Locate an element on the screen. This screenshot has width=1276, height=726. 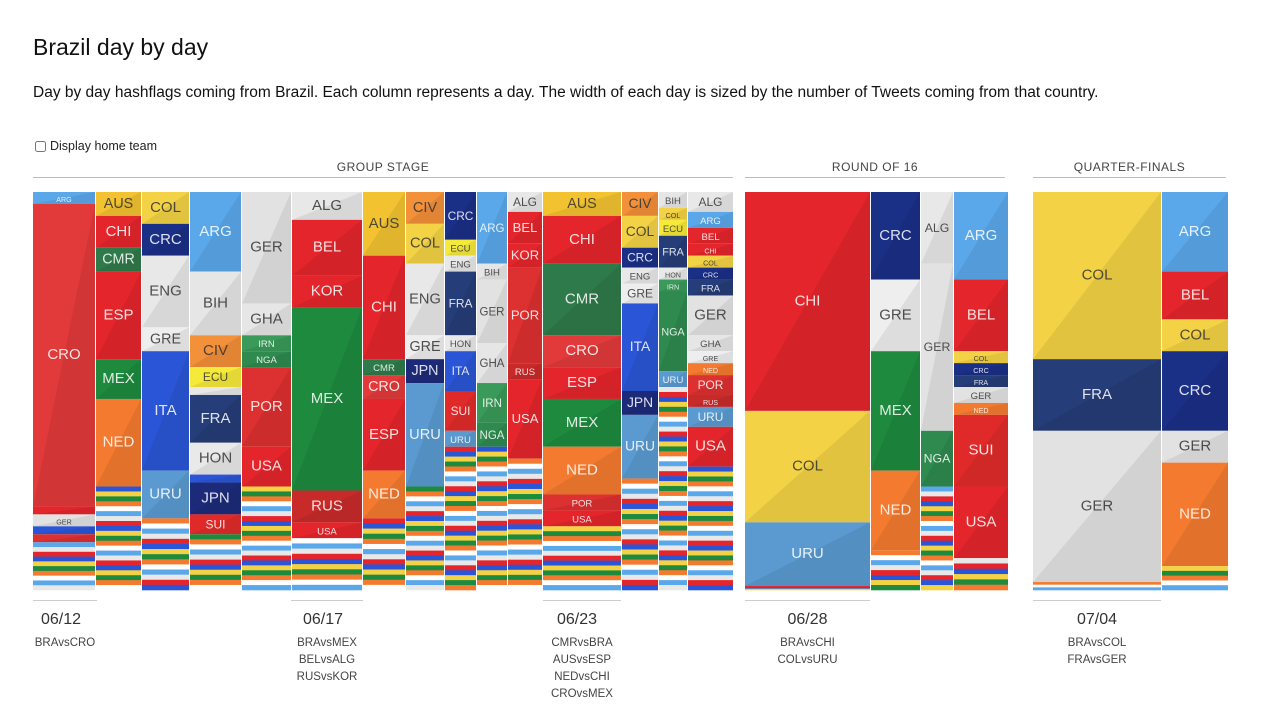
date-block: 07/04 BRAvsCOL FRAvsGER is located at coordinates (1097, 634).